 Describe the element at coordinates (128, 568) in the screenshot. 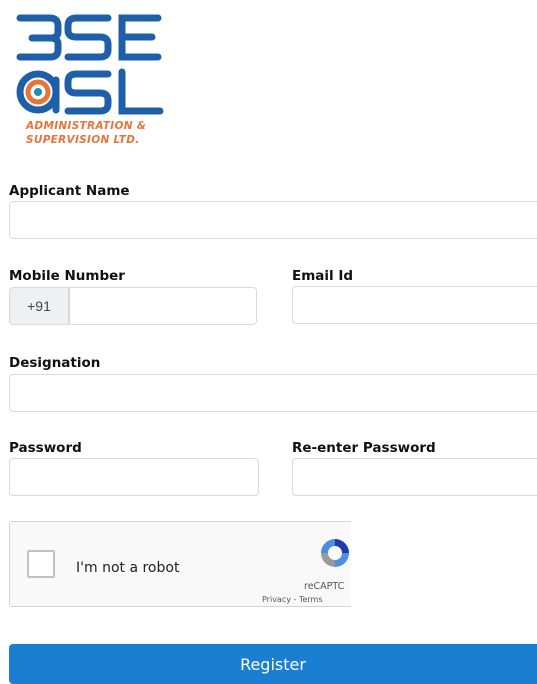

I see `recaptcha-label: I'm not a robot` at that location.